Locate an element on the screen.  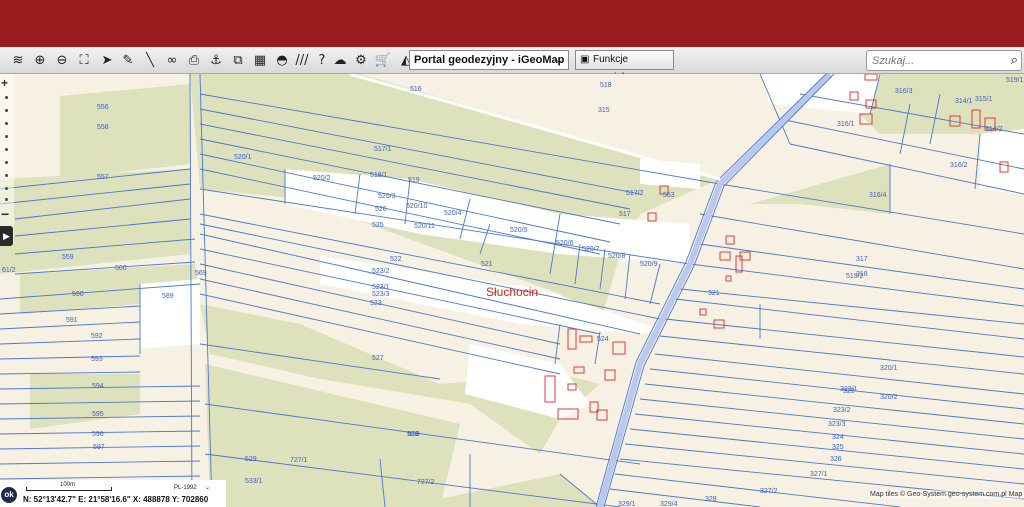
plot-number-label: 327/2 is located at coordinates (769, 491).